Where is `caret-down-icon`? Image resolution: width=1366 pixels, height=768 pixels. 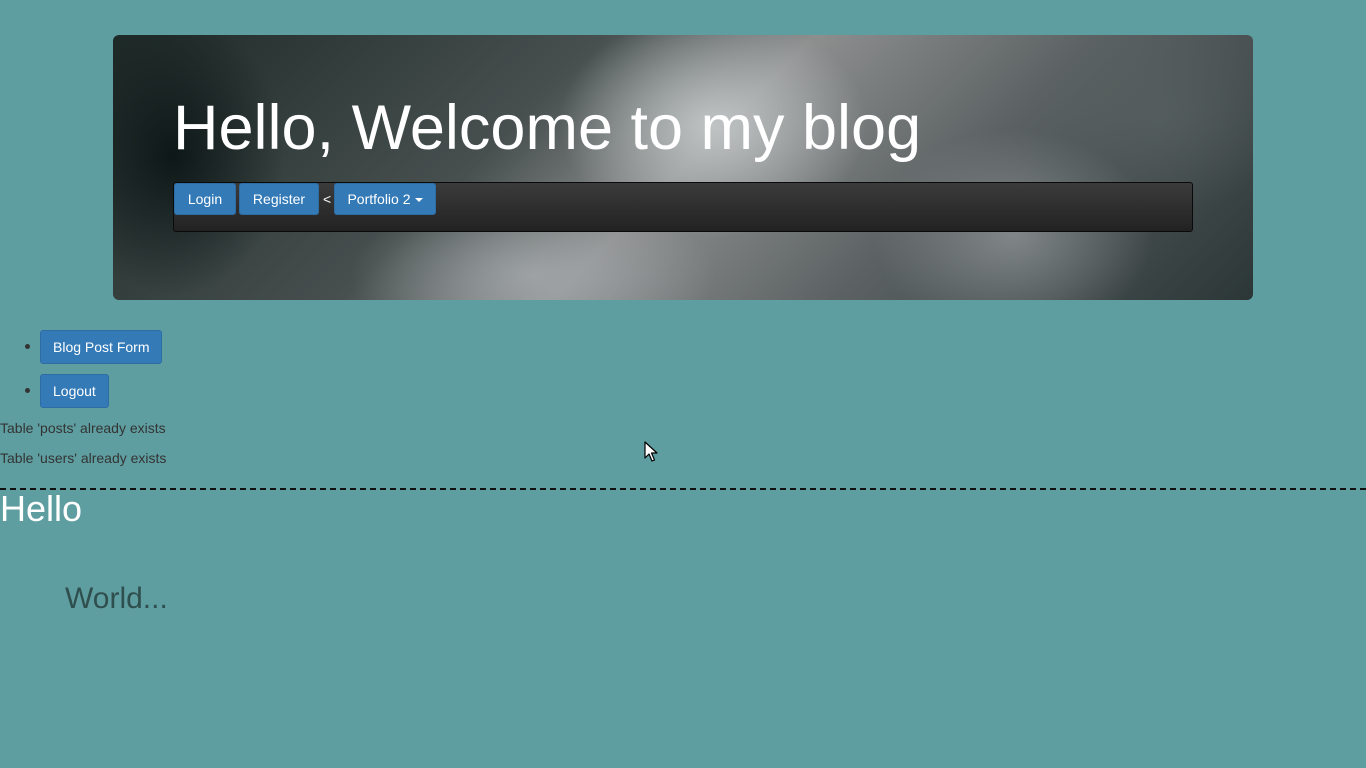 caret-down-icon is located at coordinates (418, 200).